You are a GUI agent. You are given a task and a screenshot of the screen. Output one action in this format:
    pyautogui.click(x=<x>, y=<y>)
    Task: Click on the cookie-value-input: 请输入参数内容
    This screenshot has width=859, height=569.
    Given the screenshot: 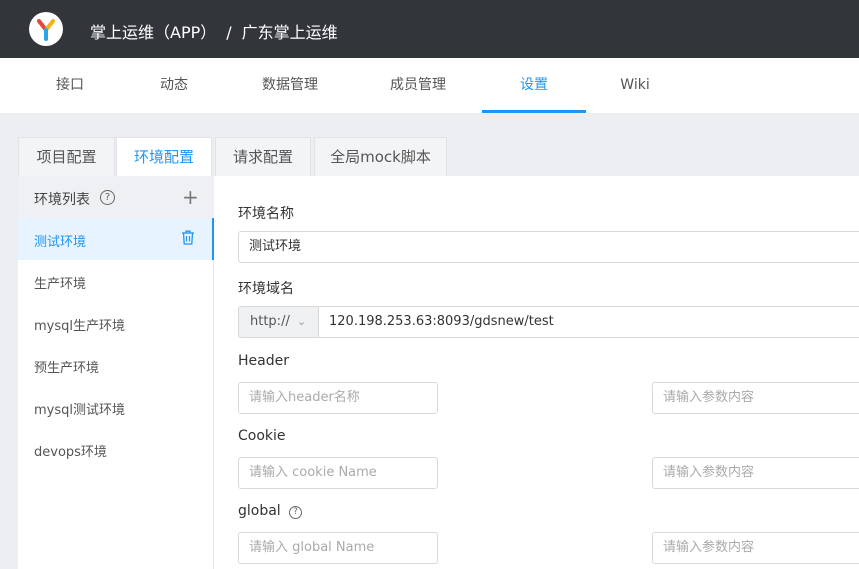 What is the action you would take?
    pyautogui.click(x=755, y=473)
    